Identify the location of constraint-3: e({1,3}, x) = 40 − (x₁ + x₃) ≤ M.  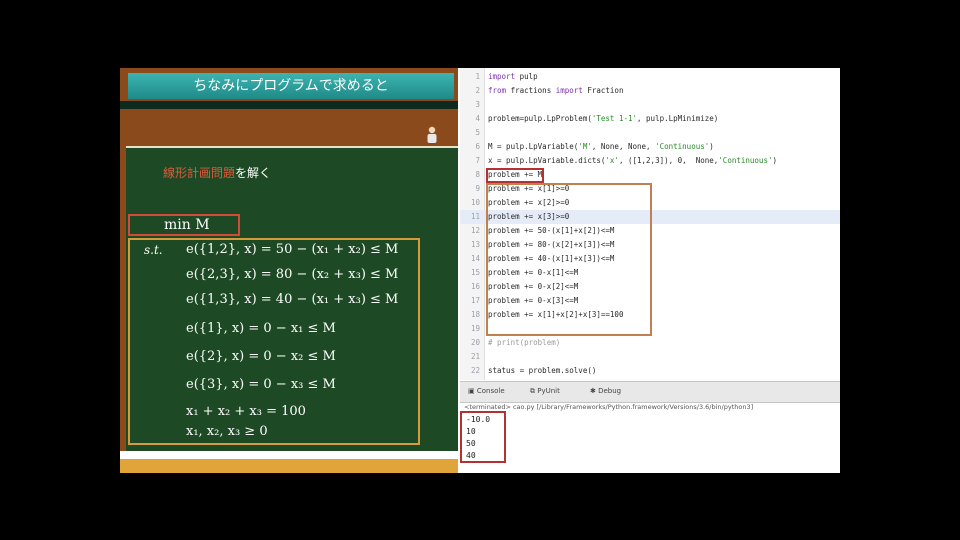
(292, 299).